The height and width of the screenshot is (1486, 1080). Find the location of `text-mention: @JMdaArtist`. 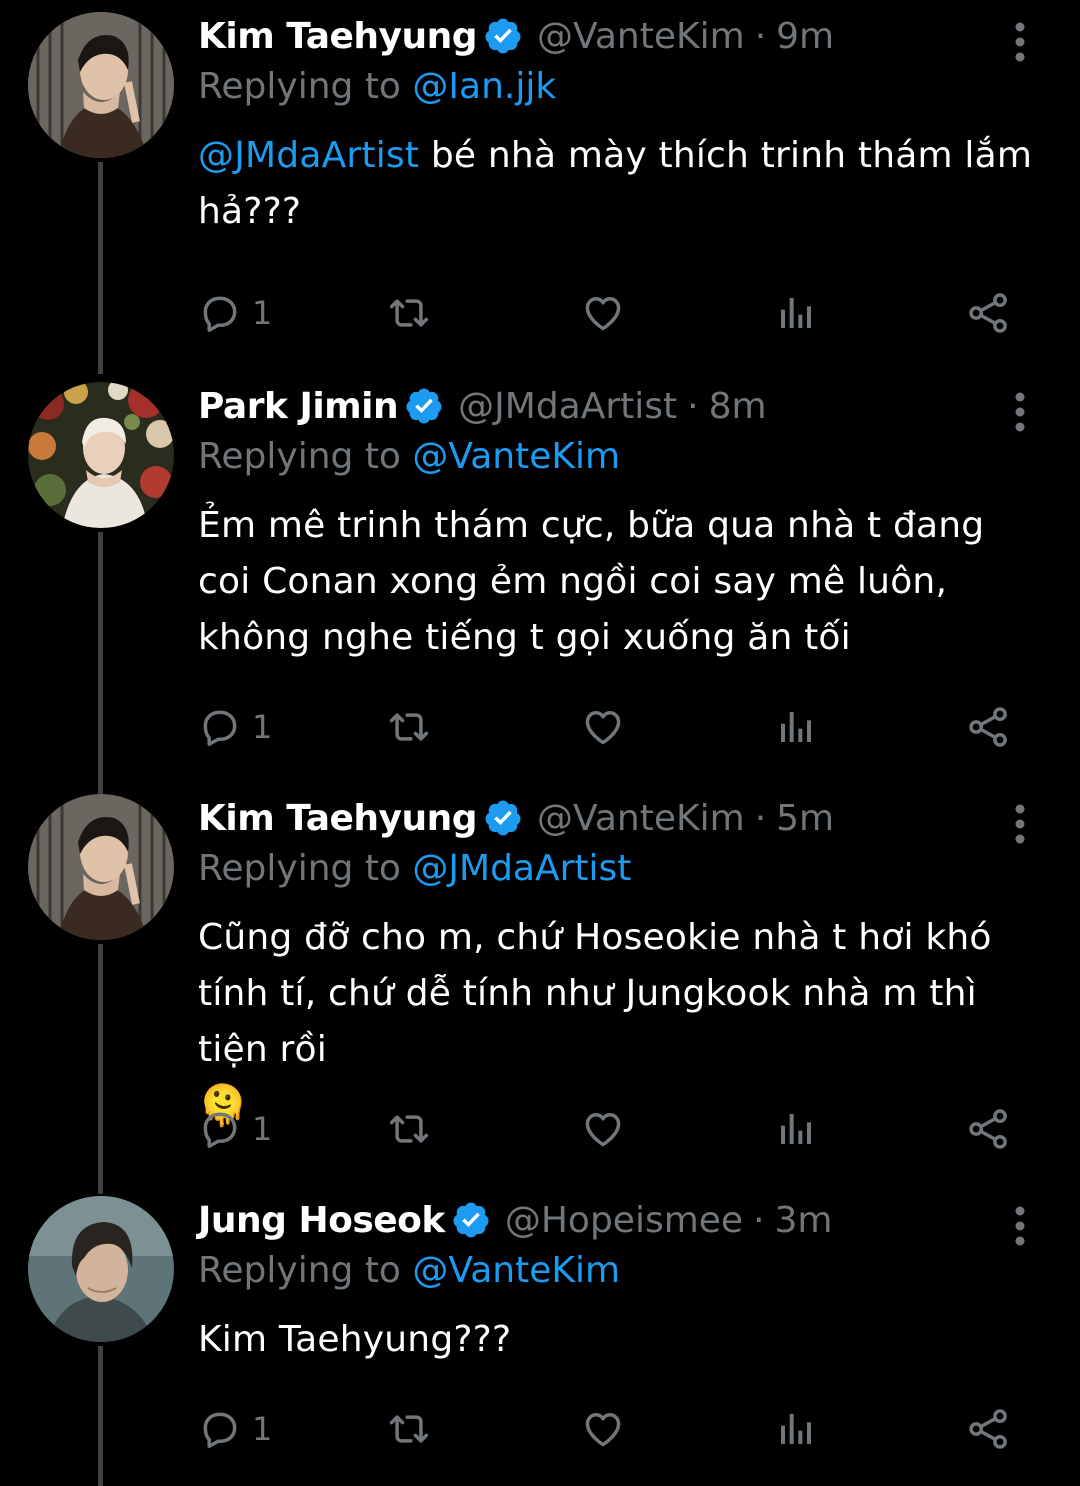

text-mention: @JMdaArtist is located at coordinates (308, 155).